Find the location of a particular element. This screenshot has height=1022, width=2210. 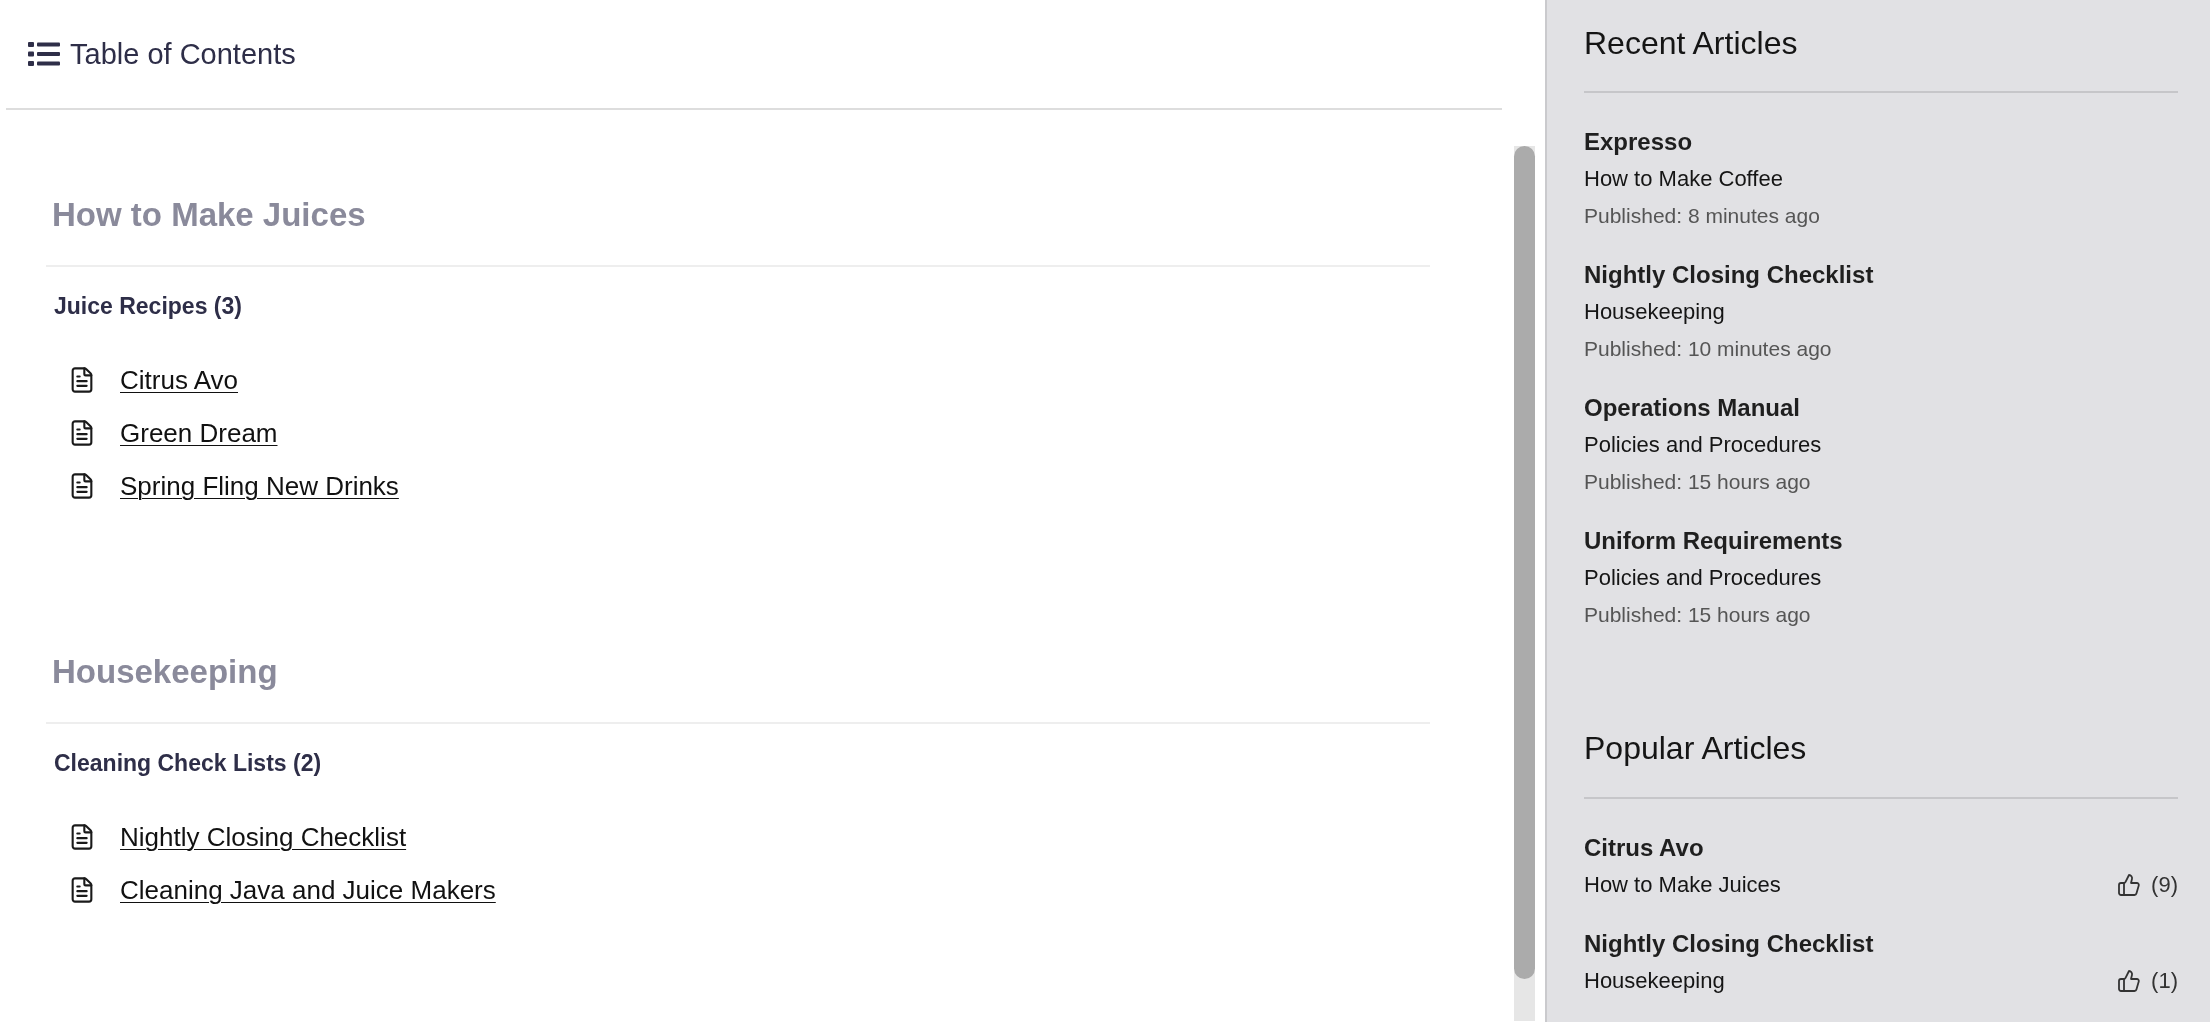

group-heading: Juice Recipes (3) is located at coordinates (148, 306).